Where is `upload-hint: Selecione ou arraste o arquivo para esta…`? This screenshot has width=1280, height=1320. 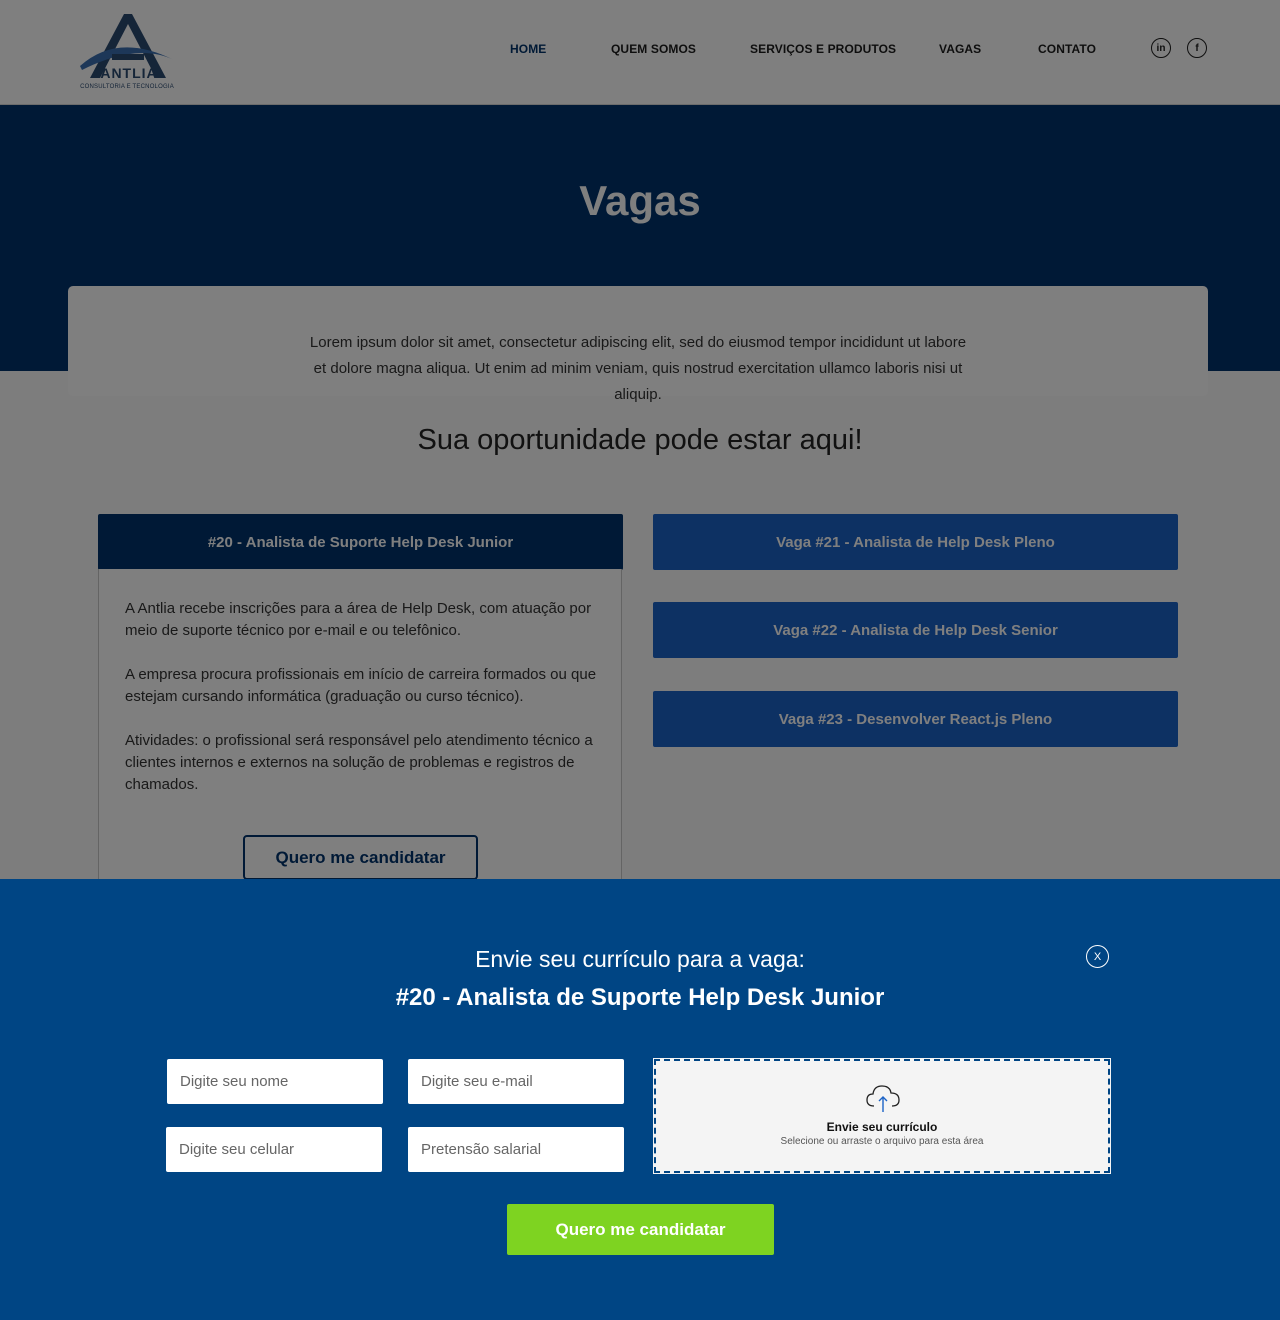 upload-hint: Selecione ou arraste o arquivo para esta… is located at coordinates (882, 1141).